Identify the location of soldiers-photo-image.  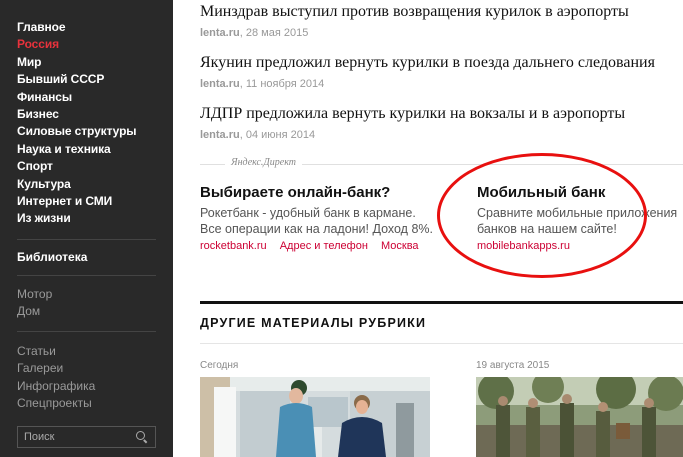
(579, 417).